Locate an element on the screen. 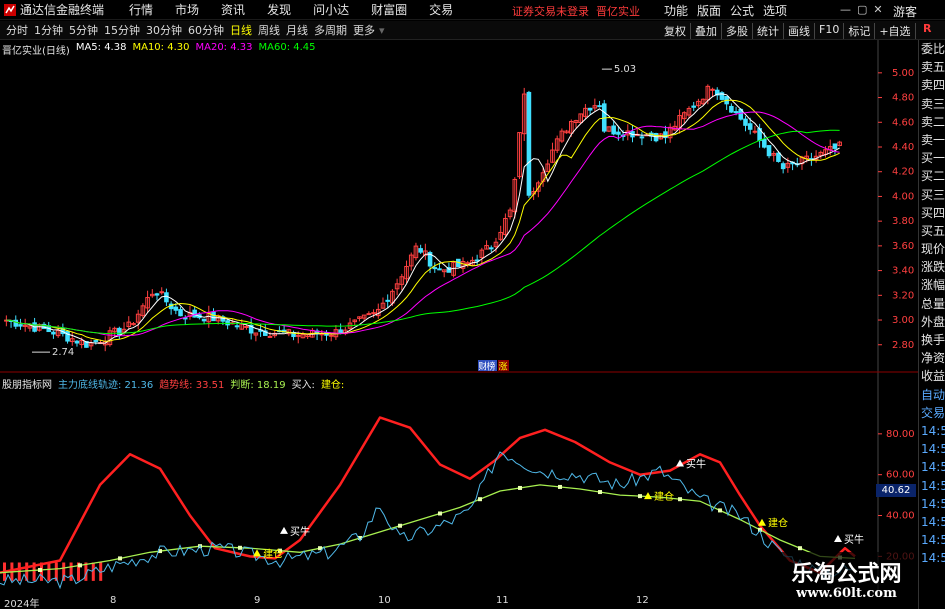 The image size is (945, 609). price-tick-label: 3.00 is located at coordinates (903, 320).